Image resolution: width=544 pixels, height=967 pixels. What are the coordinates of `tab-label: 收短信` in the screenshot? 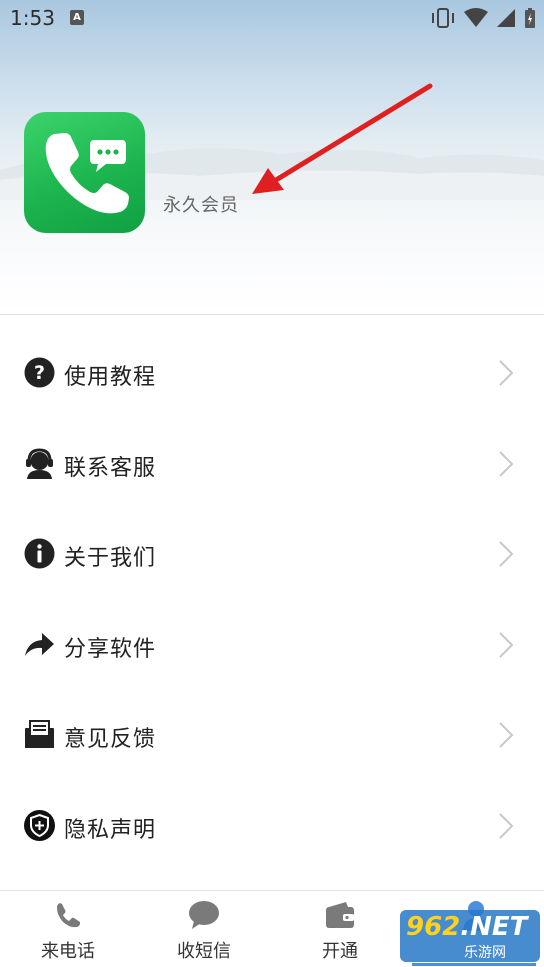 It's located at (204, 951).